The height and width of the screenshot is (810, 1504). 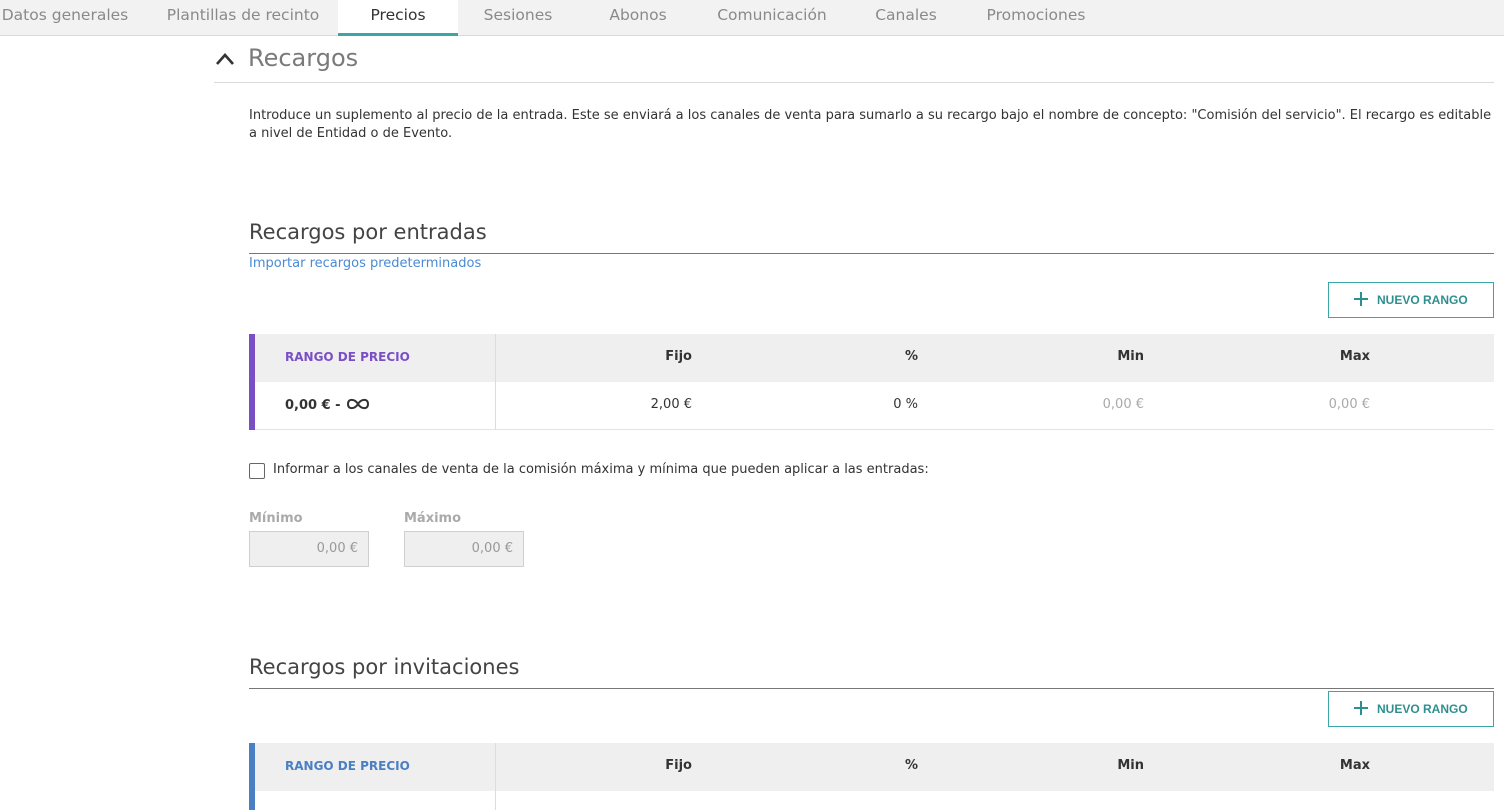 I want to click on section-title: Recargos, so click(x=303, y=58).